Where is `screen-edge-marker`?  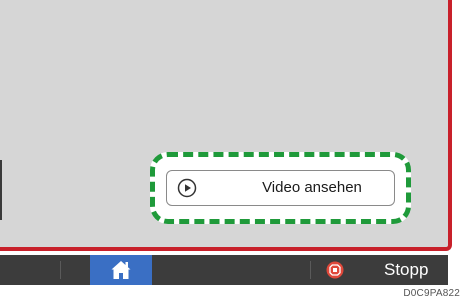 screen-edge-marker is located at coordinates (1, 190).